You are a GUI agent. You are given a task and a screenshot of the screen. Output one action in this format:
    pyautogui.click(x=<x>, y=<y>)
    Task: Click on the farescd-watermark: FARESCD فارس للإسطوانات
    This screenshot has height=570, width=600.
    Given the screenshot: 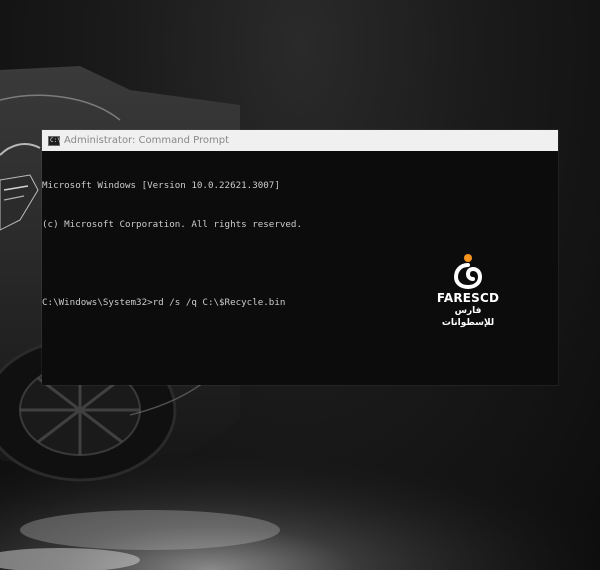 What is the action you would take?
    pyautogui.click(x=468, y=291)
    